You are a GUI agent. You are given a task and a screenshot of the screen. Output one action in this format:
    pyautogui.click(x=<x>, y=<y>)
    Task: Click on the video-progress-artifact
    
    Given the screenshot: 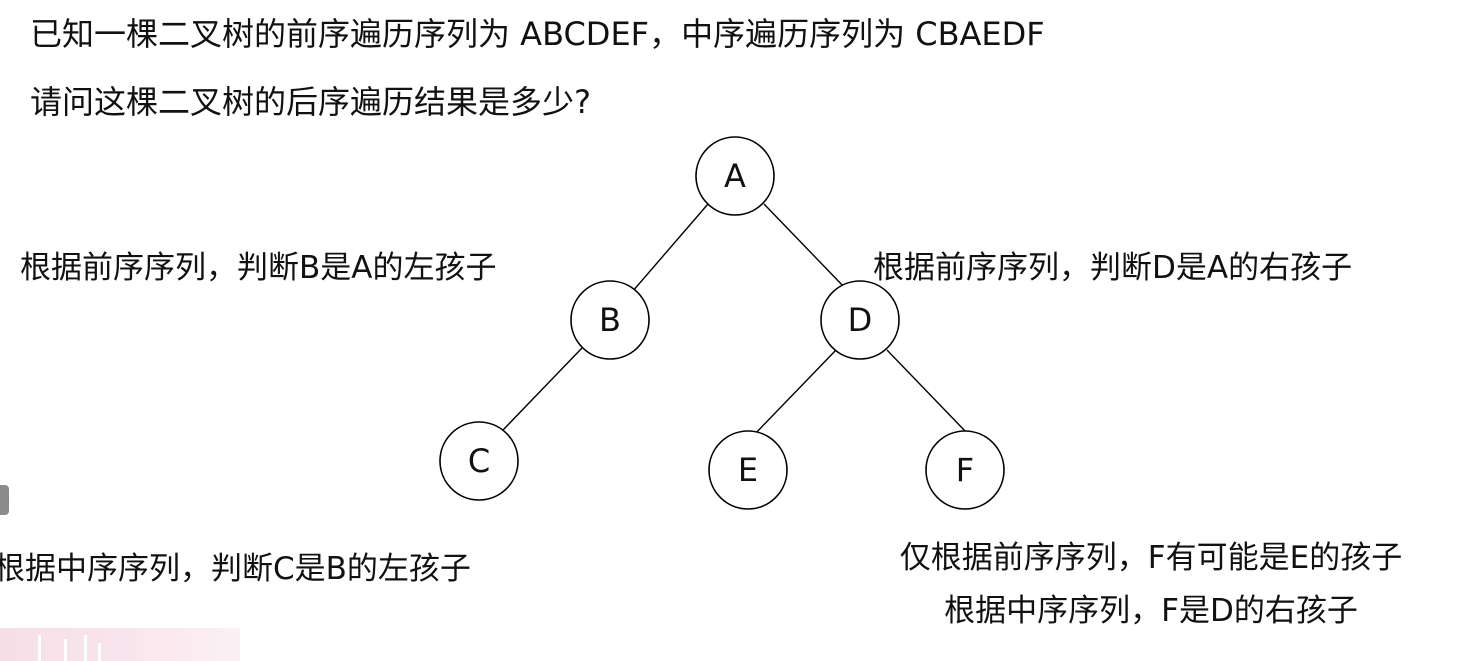 What is the action you would take?
    pyautogui.click(x=120, y=644)
    